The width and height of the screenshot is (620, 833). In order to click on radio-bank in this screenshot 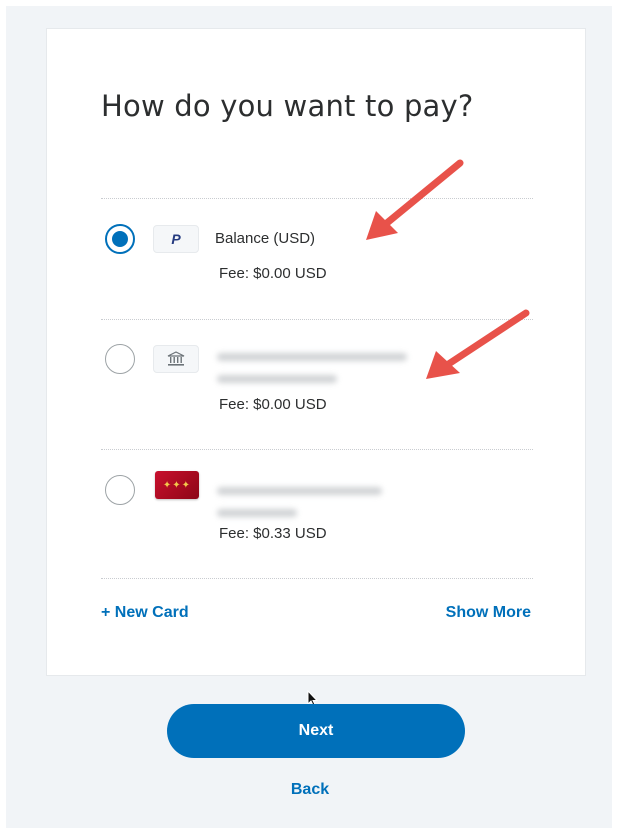, I will do `click(120, 359)`.